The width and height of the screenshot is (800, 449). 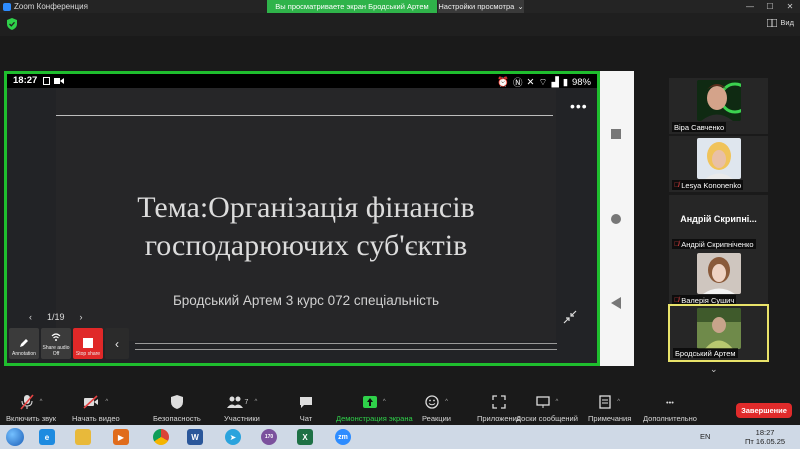 What do you see at coordinates (81, 317) in the screenshot?
I see `next-slide-button: ›` at bounding box center [81, 317].